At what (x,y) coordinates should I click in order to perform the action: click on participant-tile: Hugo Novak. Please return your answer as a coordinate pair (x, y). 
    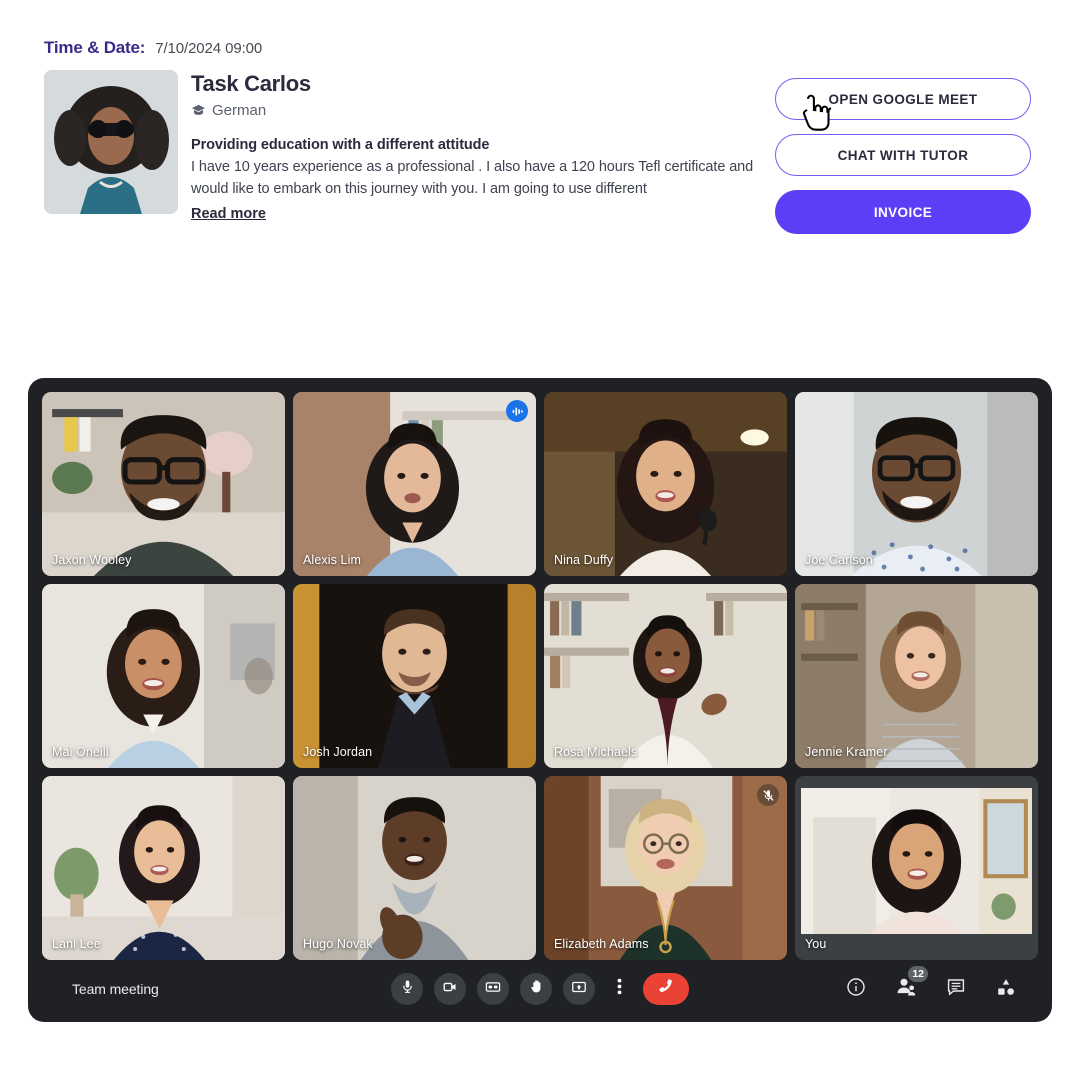
    Looking at the image, I should click on (414, 868).